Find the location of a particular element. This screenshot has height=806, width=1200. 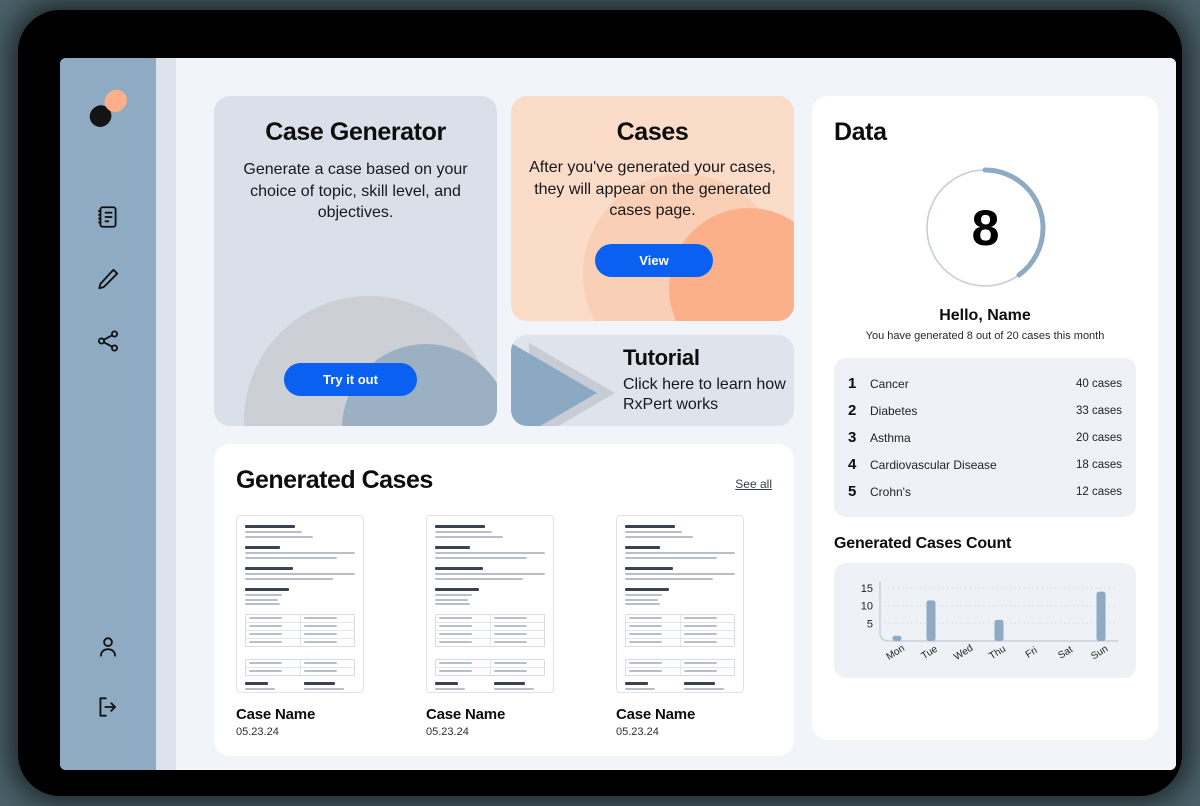

ranking-row: 2 Diabetes 33 cases is located at coordinates (985, 410).